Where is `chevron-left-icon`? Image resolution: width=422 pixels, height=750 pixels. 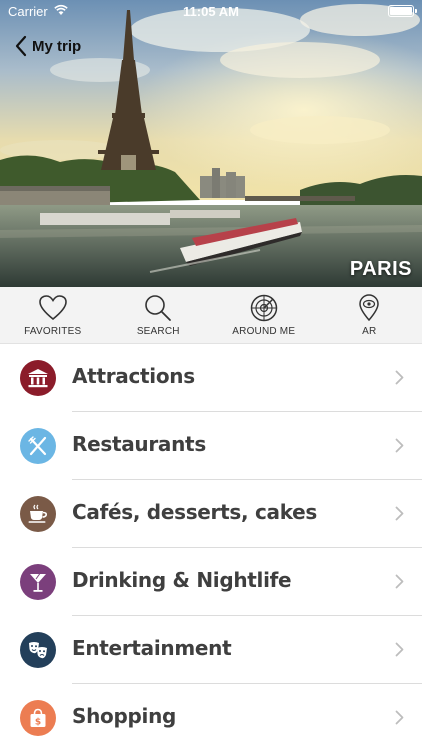 chevron-left-icon is located at coordinates (21, 46).